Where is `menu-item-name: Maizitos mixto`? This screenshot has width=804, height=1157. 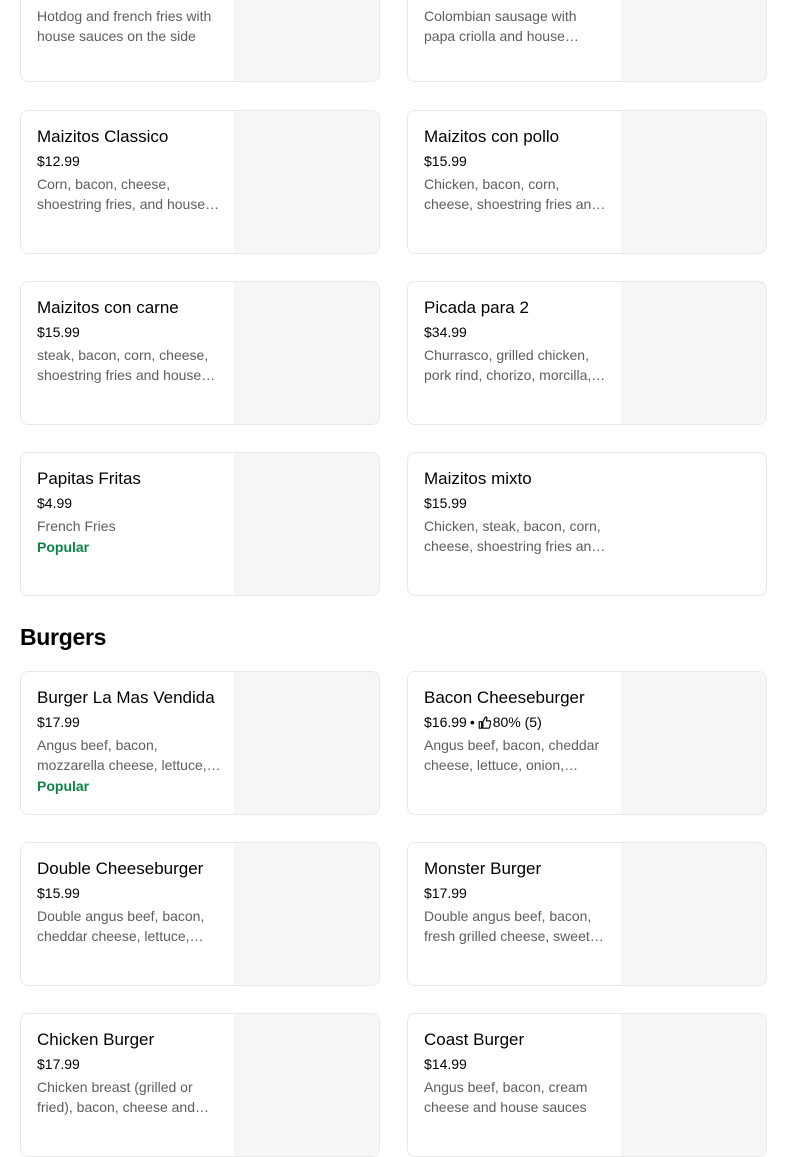
menu-item-name: Maizitos mixto is located at coordinates (478, 478).